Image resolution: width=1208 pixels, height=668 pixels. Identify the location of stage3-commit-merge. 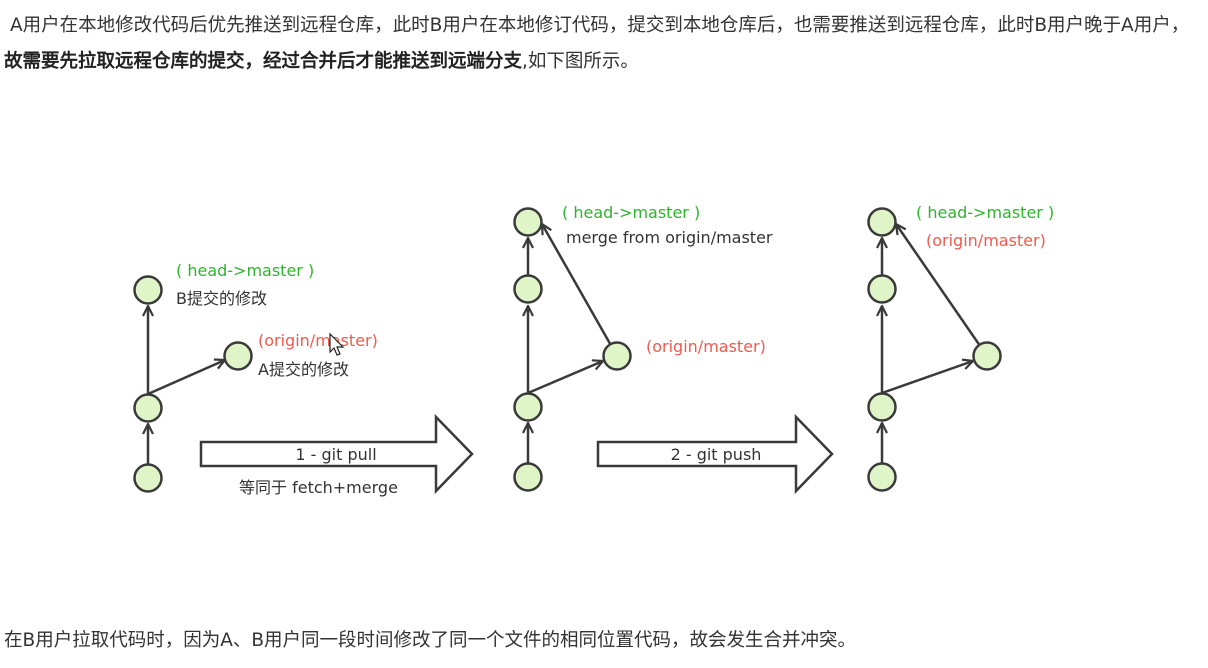
(882, 222).